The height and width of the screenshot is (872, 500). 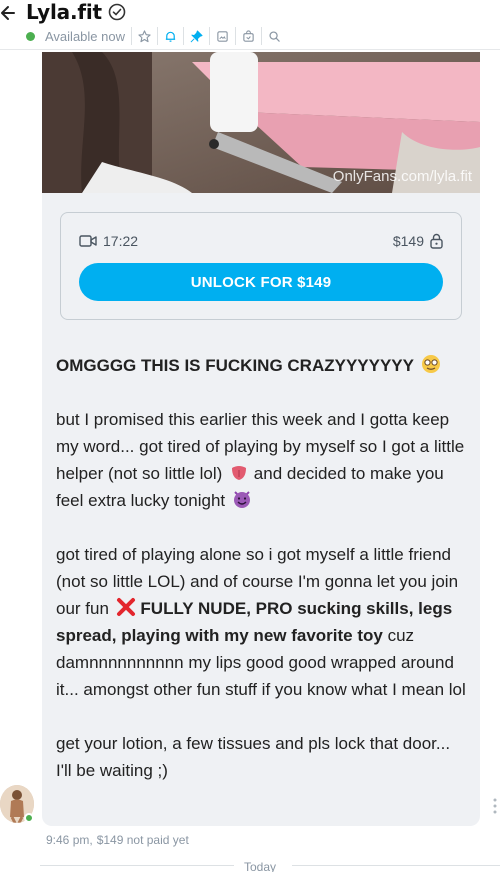 I want to click on bell-icon, so click(x=170, y=36).